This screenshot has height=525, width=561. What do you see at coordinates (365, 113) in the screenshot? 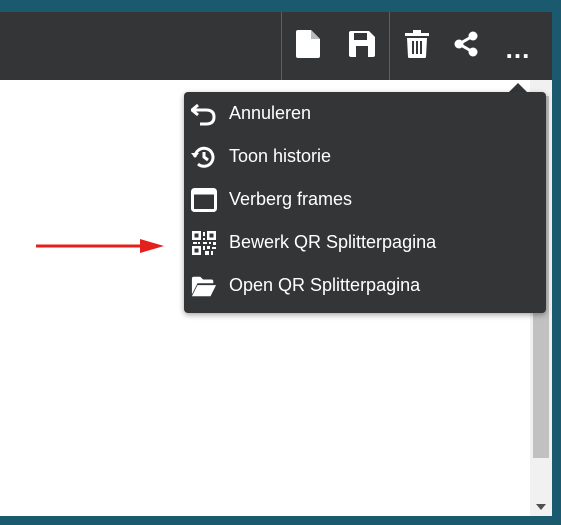
I see `menu-item-annuleren: Annuleren` at bounding box center [365, 113].